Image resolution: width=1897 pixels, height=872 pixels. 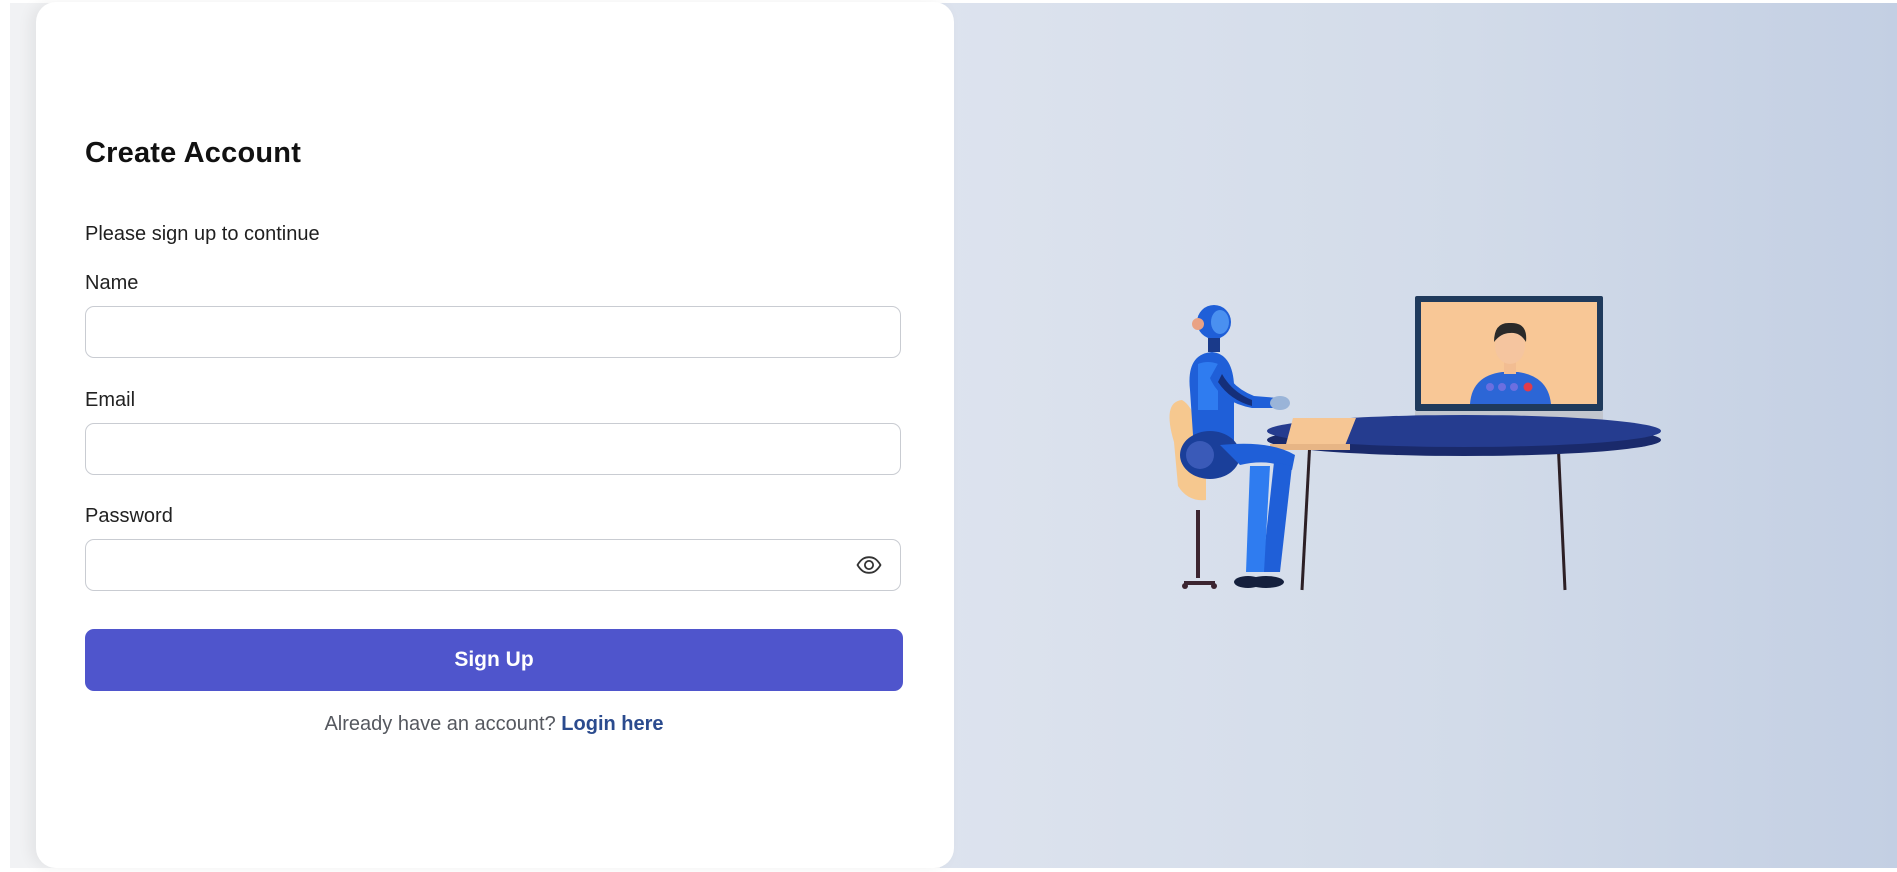 I want to click on email-input, so click(x=493, y=449).